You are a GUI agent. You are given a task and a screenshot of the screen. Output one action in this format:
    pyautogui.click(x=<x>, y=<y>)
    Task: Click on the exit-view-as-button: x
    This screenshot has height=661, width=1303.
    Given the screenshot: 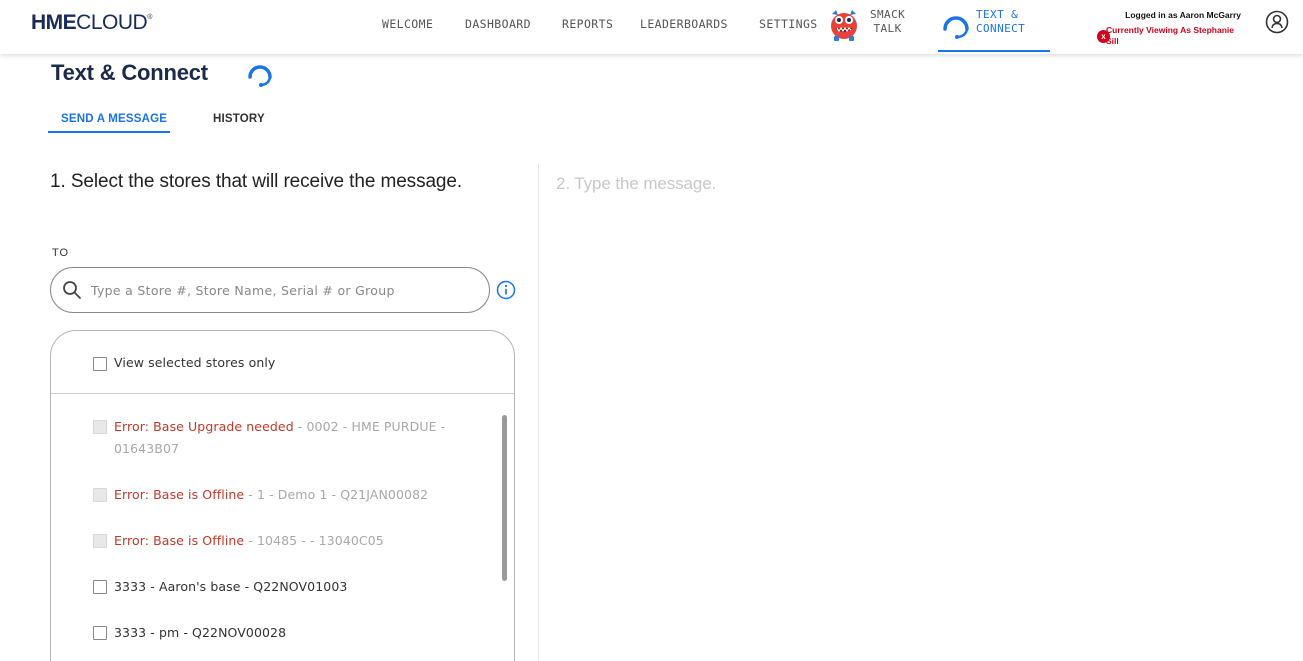 What is the action you would take?
    pyautogui.click(x=1103, y=36)
    